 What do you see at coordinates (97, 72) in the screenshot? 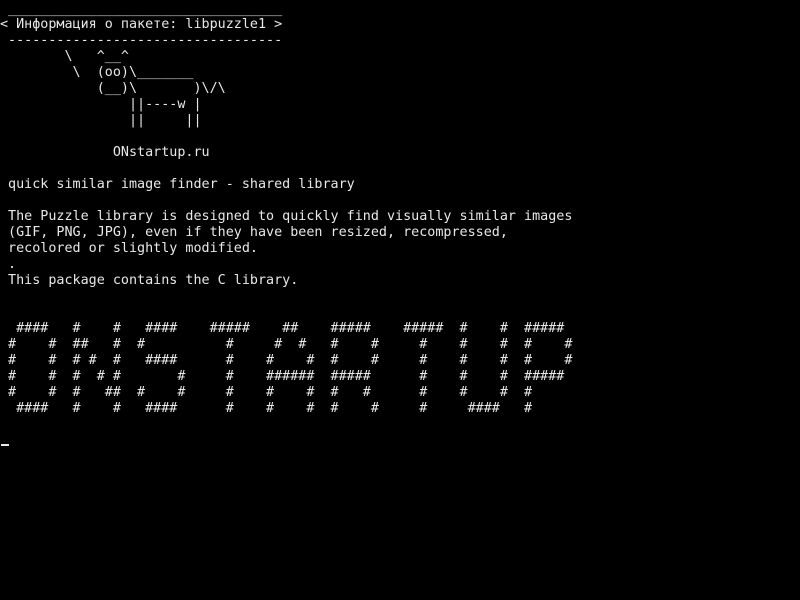
I see `cow-art-line: \ (oo)\_______` at bounding box center [97, 72].